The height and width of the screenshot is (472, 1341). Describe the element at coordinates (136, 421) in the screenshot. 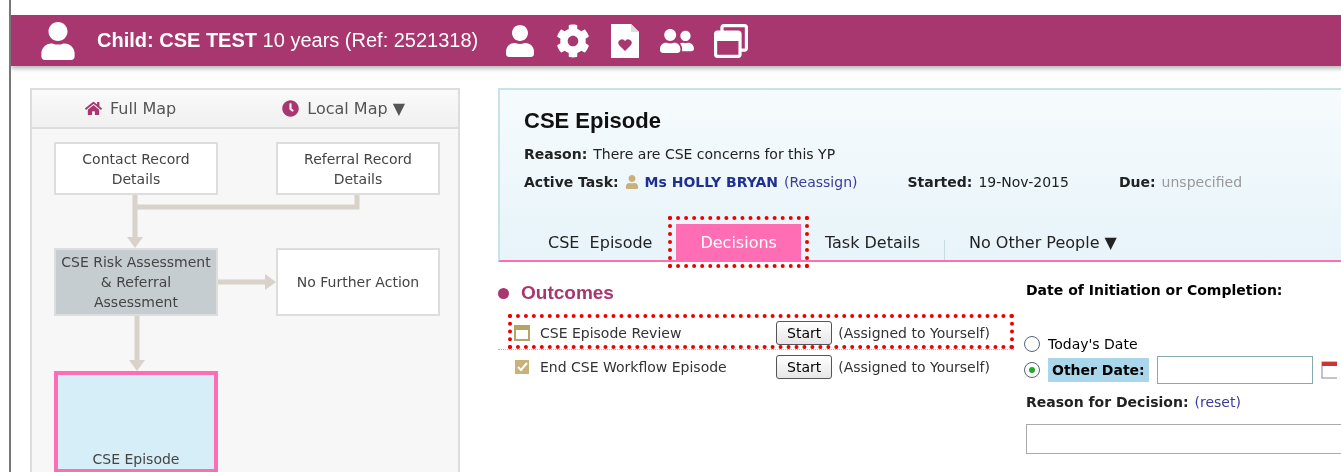

I see `map-node: CSE Episode` at that location.